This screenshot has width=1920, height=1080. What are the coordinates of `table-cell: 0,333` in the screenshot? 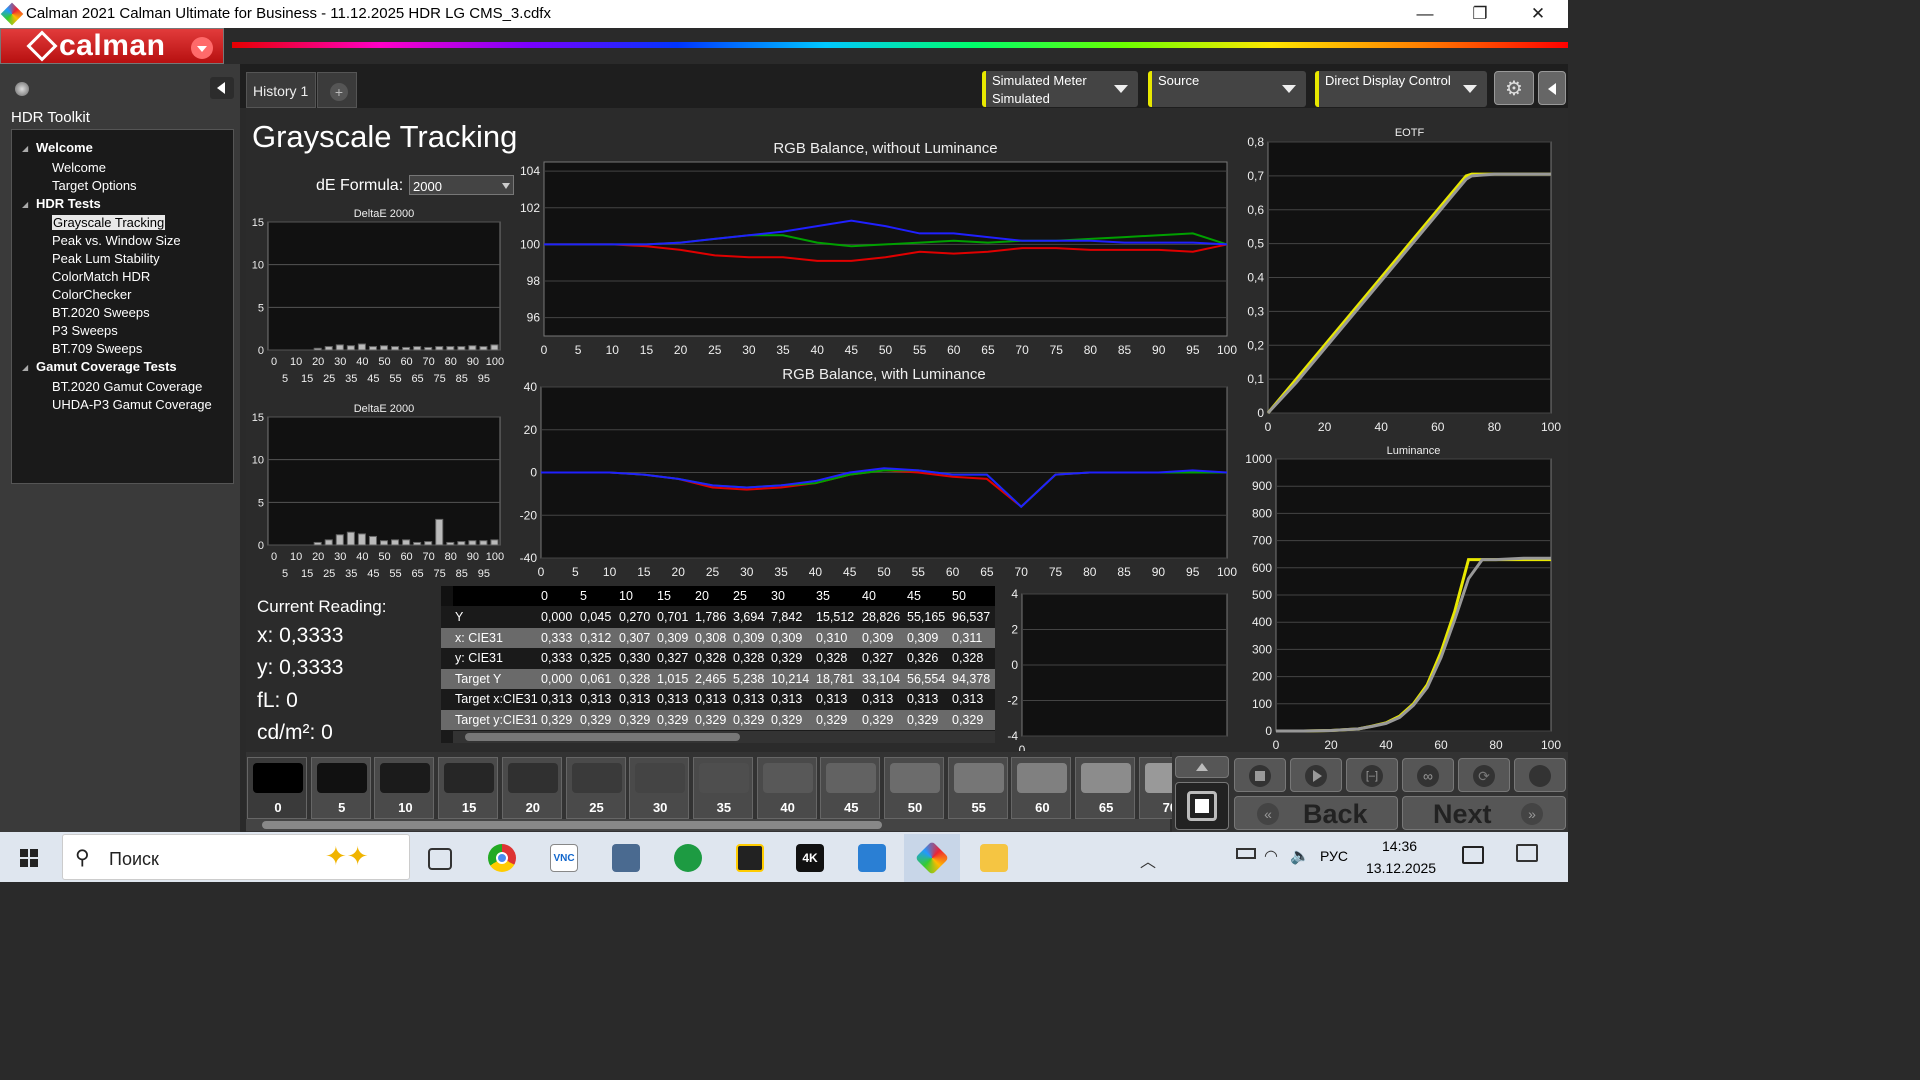 It's located at (557, 637).